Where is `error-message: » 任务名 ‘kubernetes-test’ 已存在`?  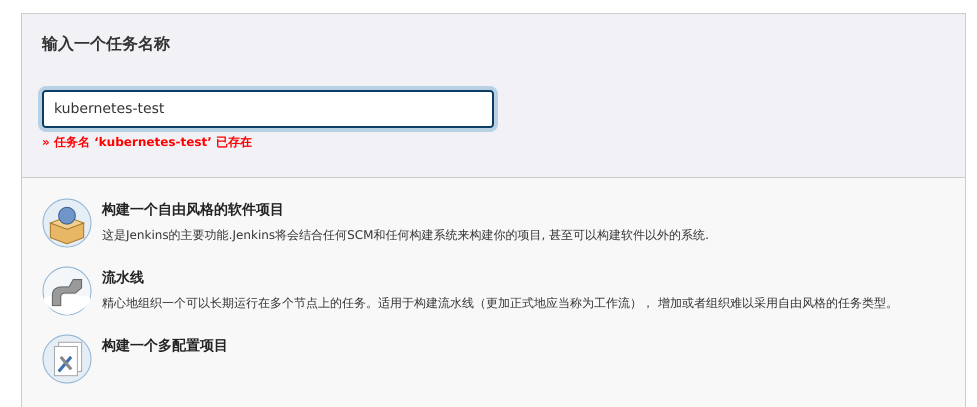 error-message: » 任务名 ‘kubernetes-test’ 已存在 is located at coordinates (148, 142).